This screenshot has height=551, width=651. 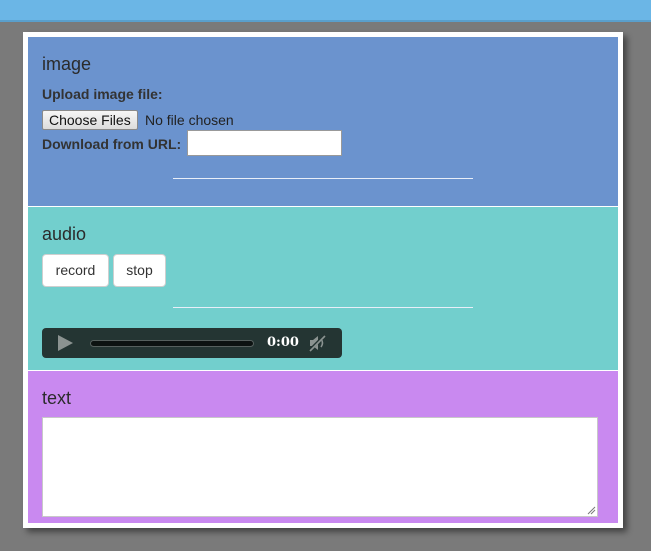 I want to click on audio-player: 0:00, so click(x=192, y=343).